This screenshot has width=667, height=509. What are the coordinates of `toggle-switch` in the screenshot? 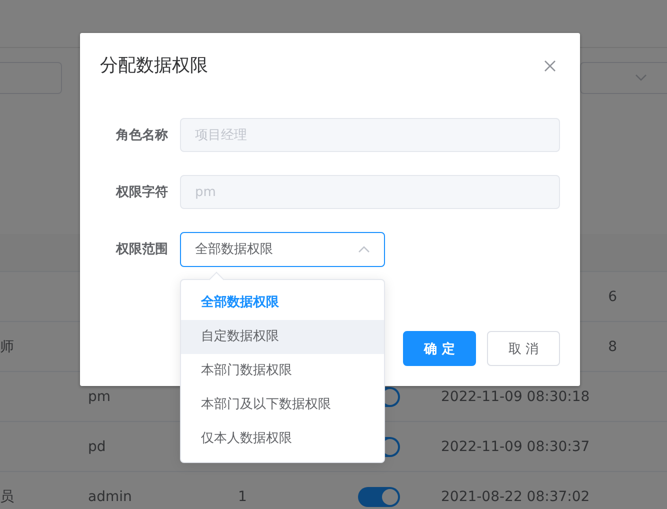 It's located at (379, 496).